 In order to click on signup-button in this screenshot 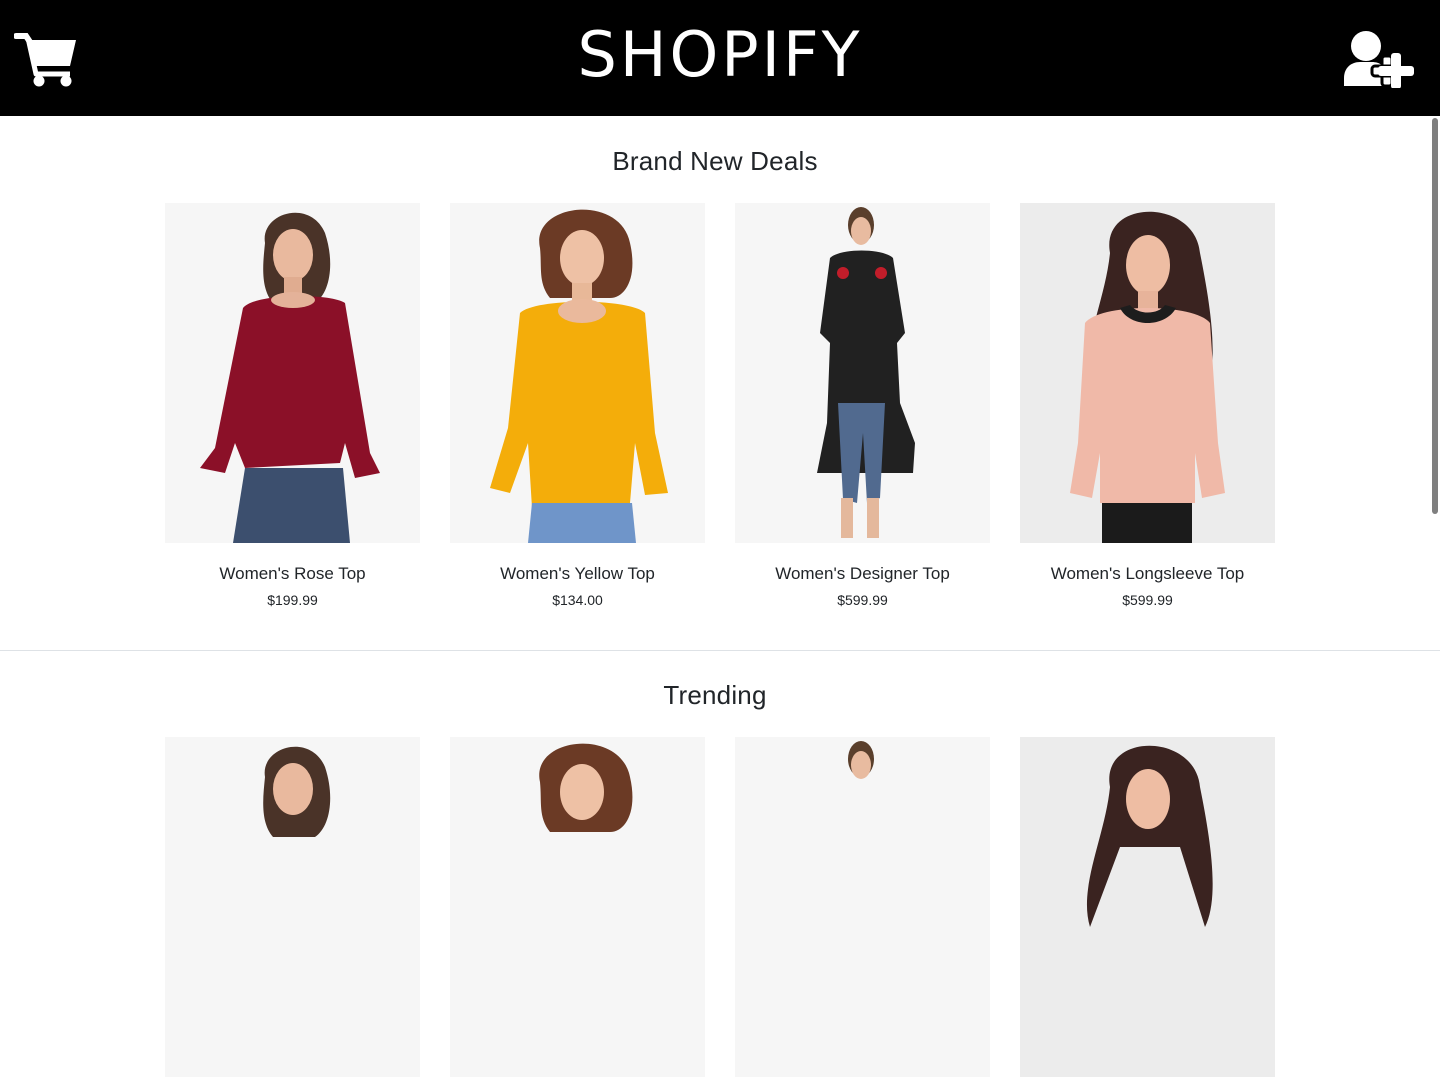, I will do `click(1381, 59)`.